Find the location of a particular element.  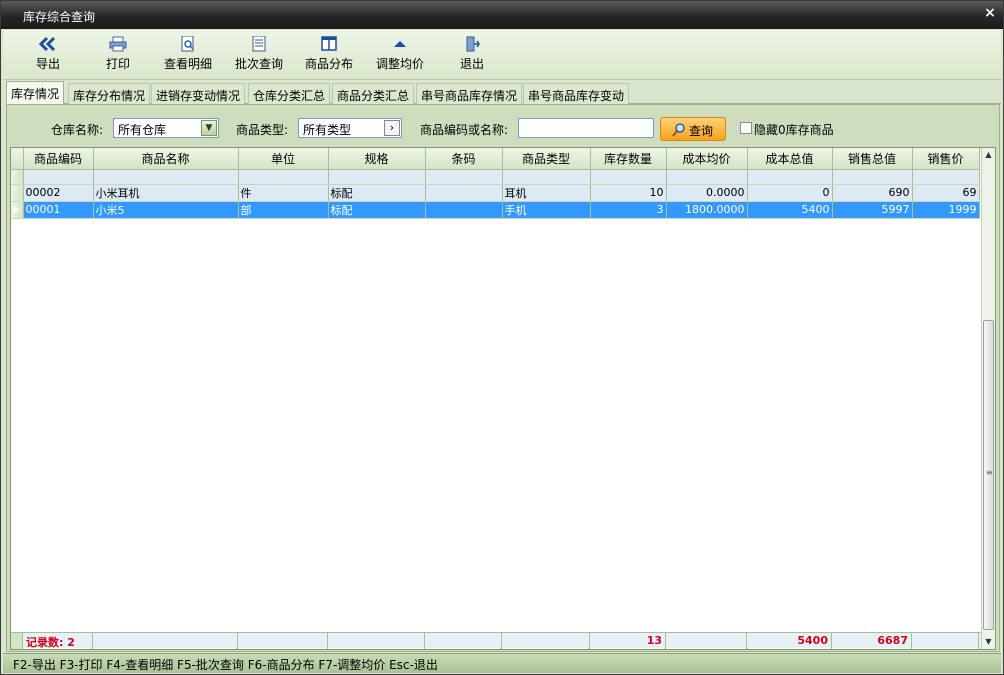

close-icon: × is located at coordinates (990, 13).